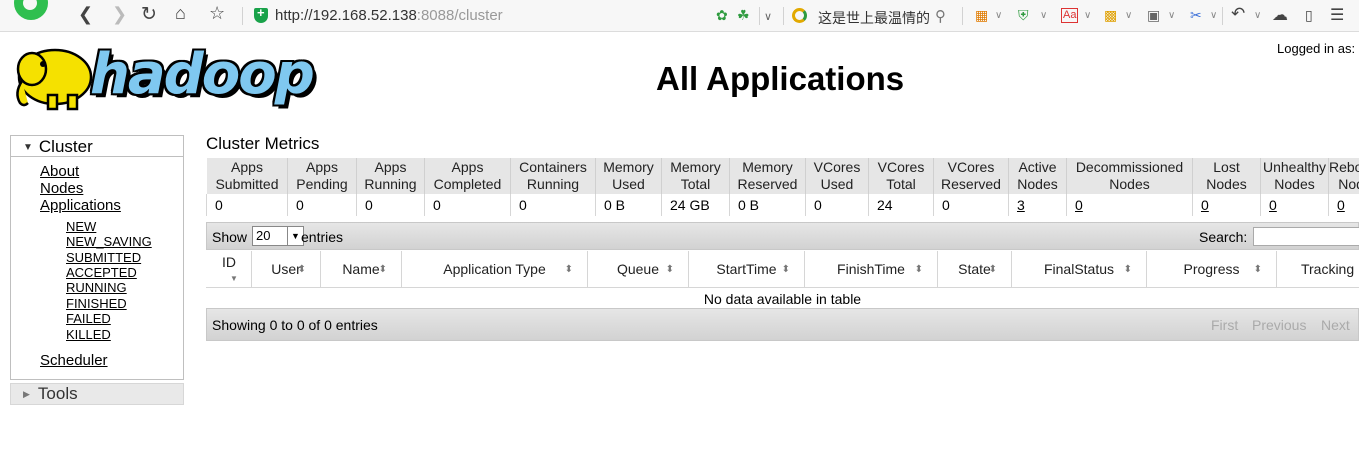 The width and height of the screenshot is (1359, 465). What do you see at coordinates (767, 176) in the screenshot?
I see `metrics-header-cell: Memory Reserved` at bounding box center [767, 176].